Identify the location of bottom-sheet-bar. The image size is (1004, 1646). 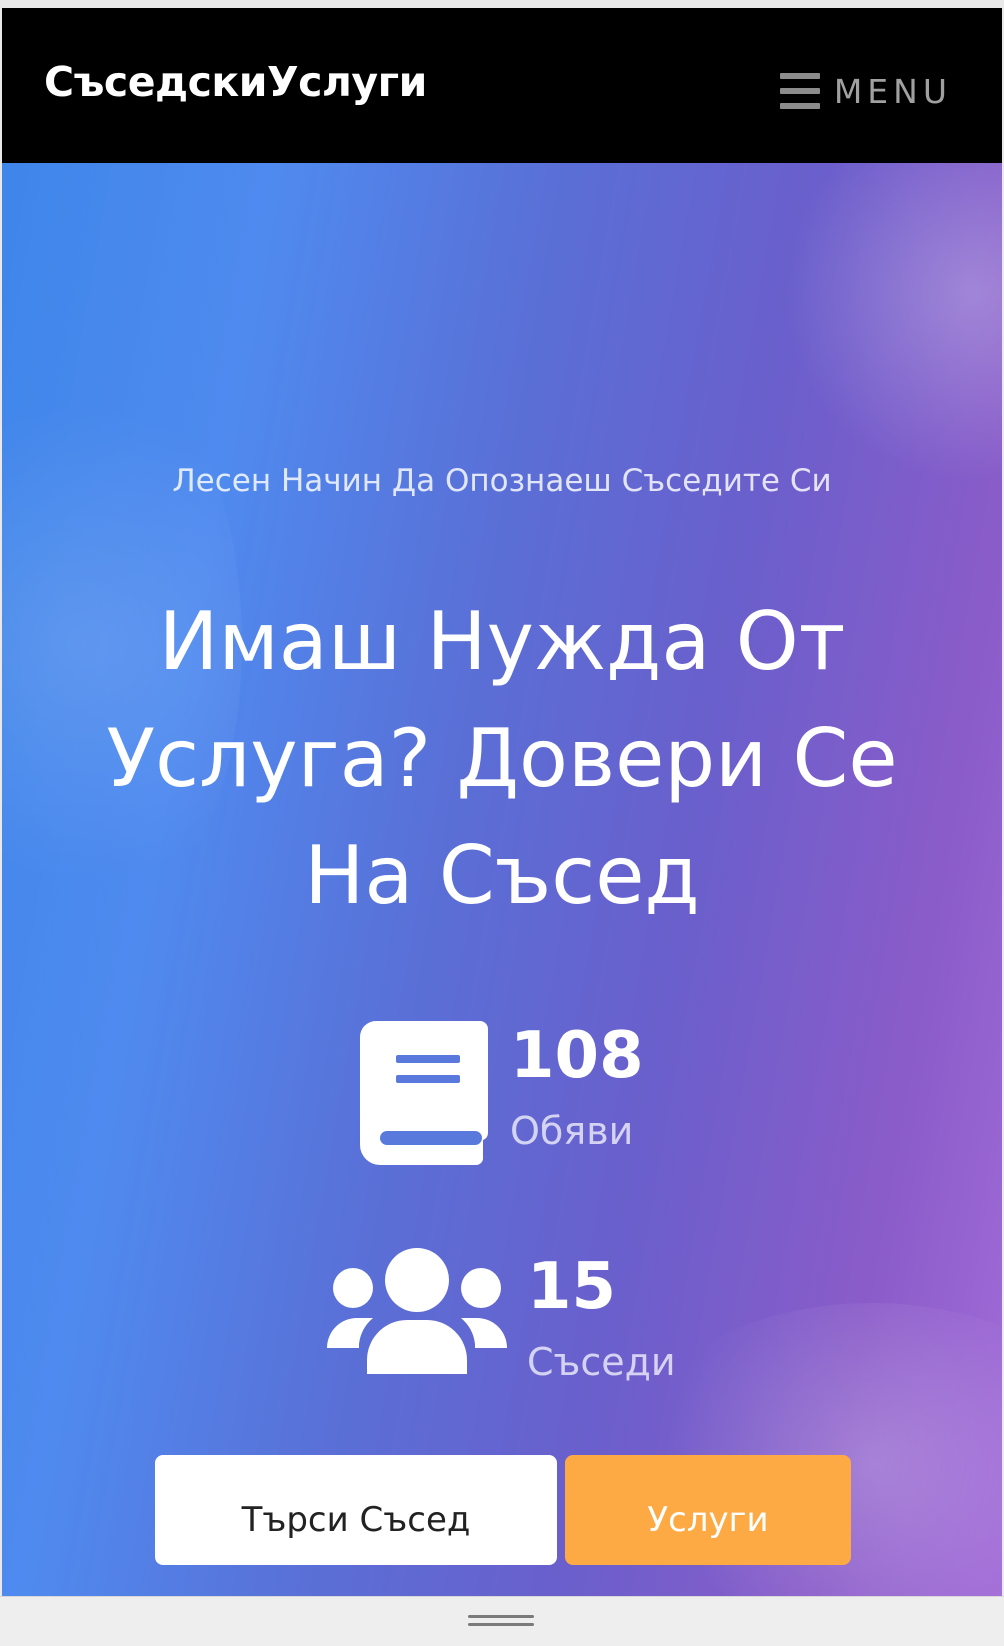
(502, 1621).